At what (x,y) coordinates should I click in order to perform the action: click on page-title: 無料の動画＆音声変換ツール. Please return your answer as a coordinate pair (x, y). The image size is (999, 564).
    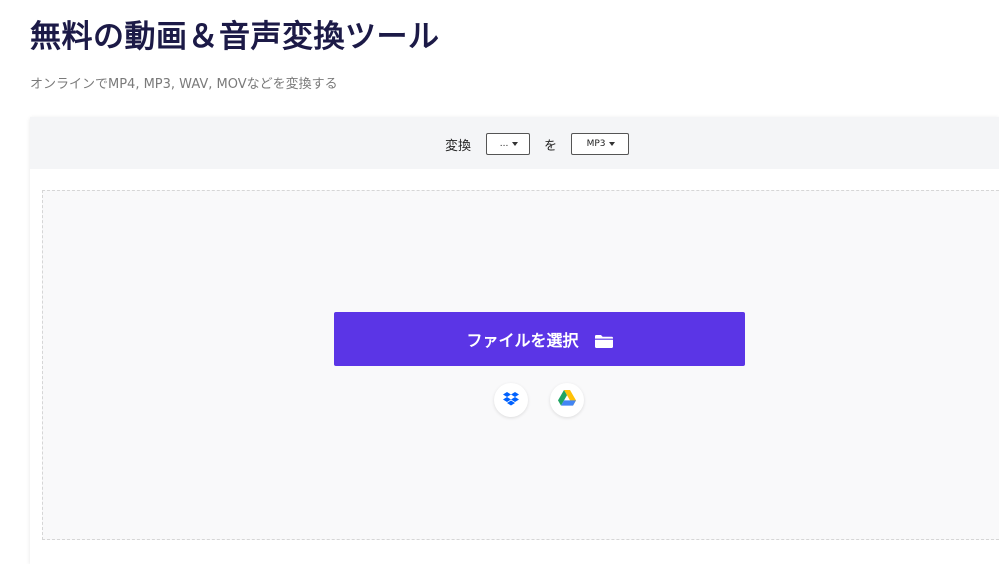
    Looking at the image, I should click on (235, 37).